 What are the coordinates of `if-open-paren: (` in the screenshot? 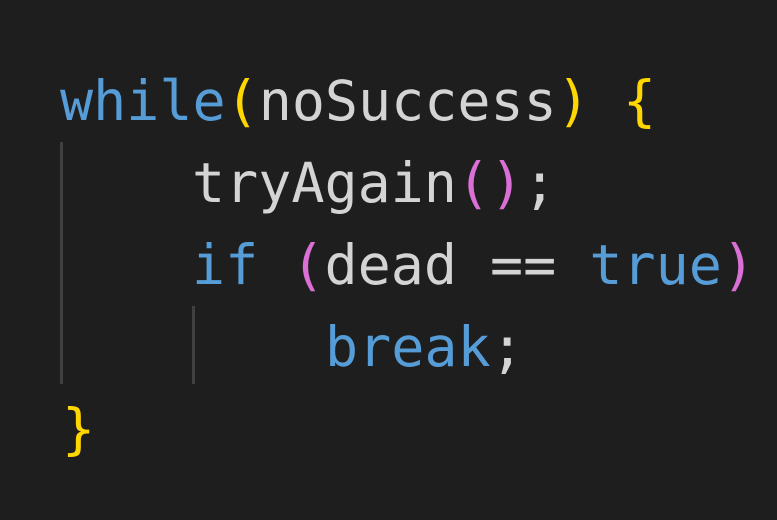 It's located at (308, 265).